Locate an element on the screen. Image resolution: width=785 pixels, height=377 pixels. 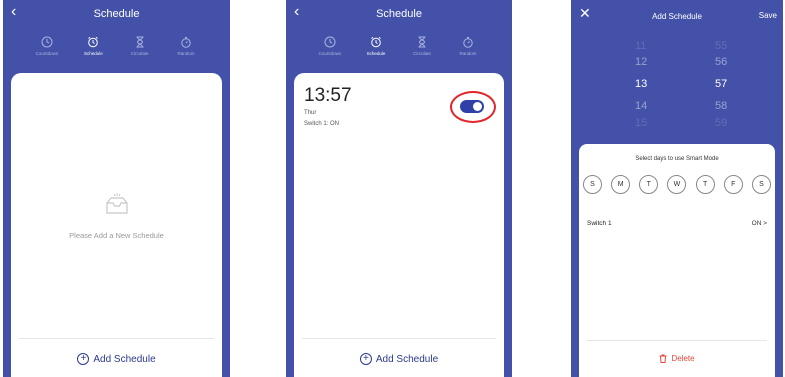
sheet-title: Select days to use Smart Mode is located at coordinates (677, 159).